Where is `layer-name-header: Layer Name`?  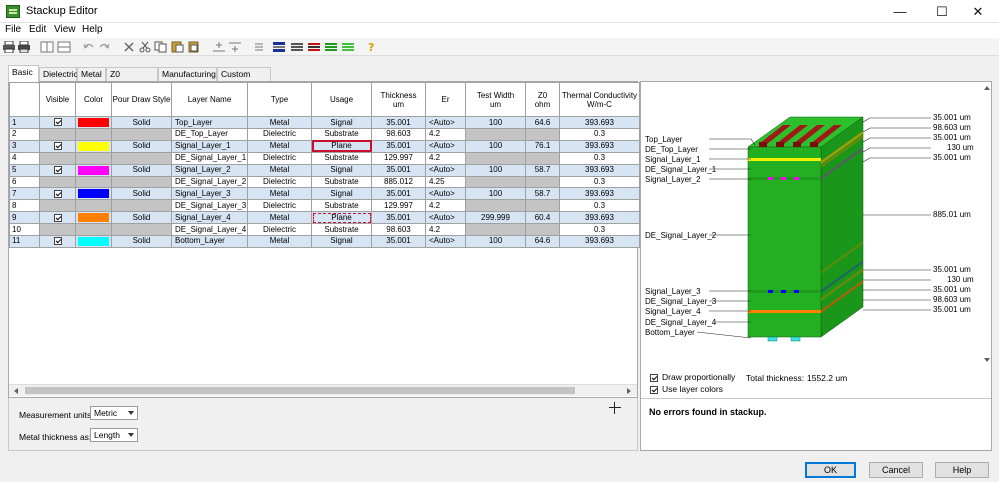
layer-name-header: Layer Name is located at coordinates (209, 99).